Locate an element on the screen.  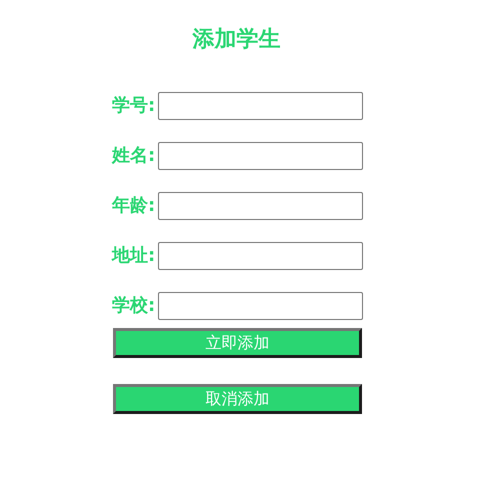
field-label: 学号: is located at coordinates (134, 106).